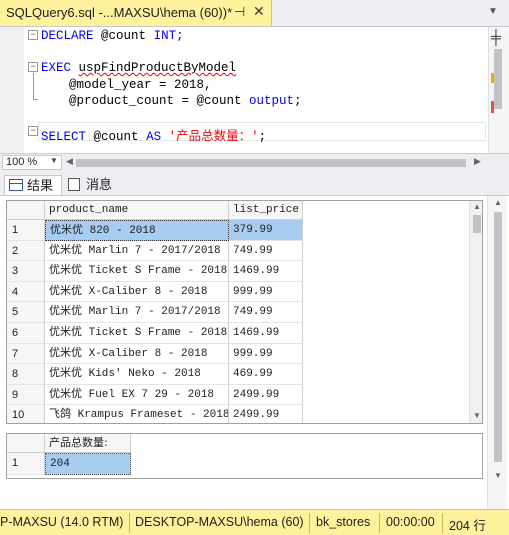  What do you see at coordinates (137, 395) in the screenshot?
I see `table-cell: 优米优 Fuel EX 7 29 - 2018` at bounding box center [137, 395].